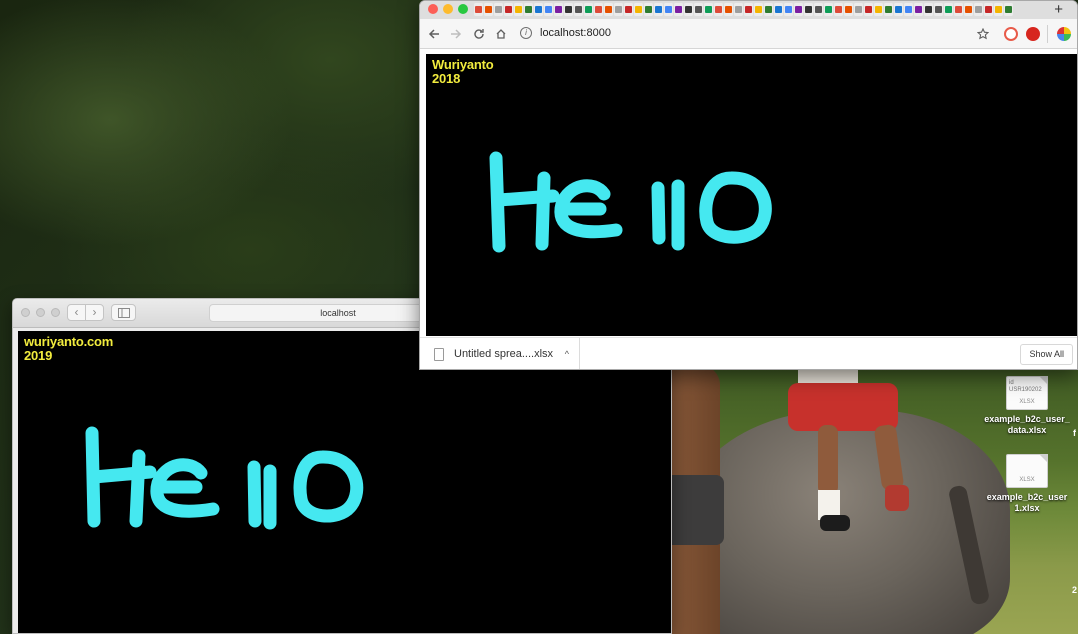 The image size is (1078, 634). What do you see at coordinates (456, 34) in the screenshot?
I see `forward-button` at bounding box center [456, 34].